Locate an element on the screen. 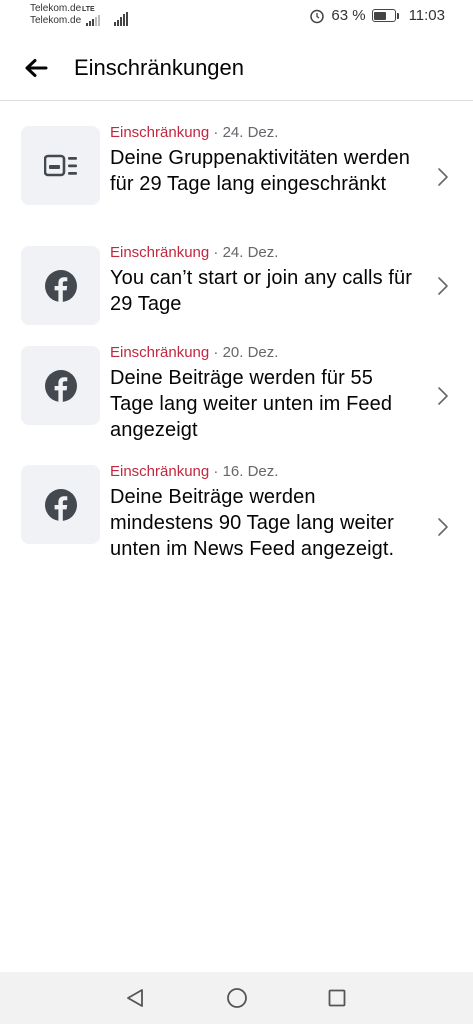 This screenshot has width=473, height=1024. restriction-meta: Einschränkung · 20. Dez. is located at coordinates (266, 353).